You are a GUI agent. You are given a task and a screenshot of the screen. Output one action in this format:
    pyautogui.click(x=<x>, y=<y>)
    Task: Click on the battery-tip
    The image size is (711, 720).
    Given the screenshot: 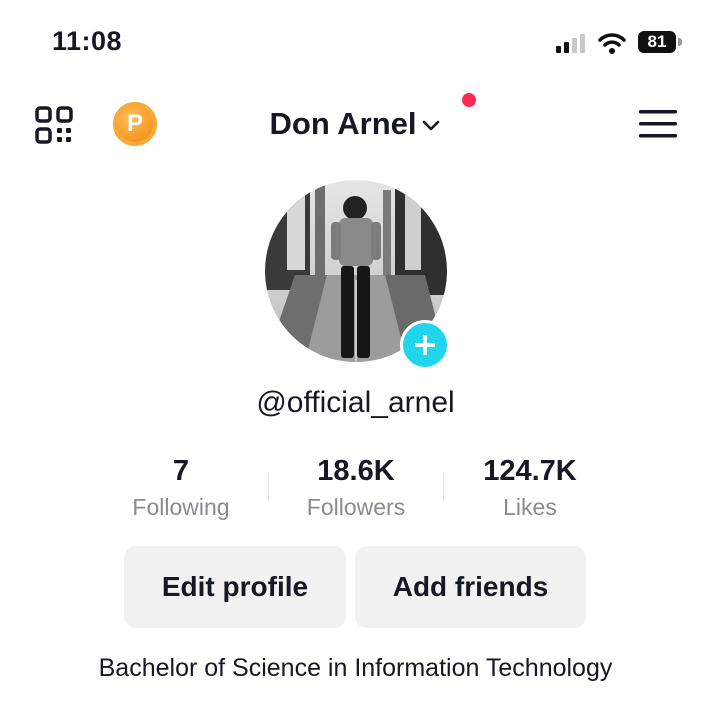 What is the action you would take?
    pyautogui.click(x=680, y=42)
    